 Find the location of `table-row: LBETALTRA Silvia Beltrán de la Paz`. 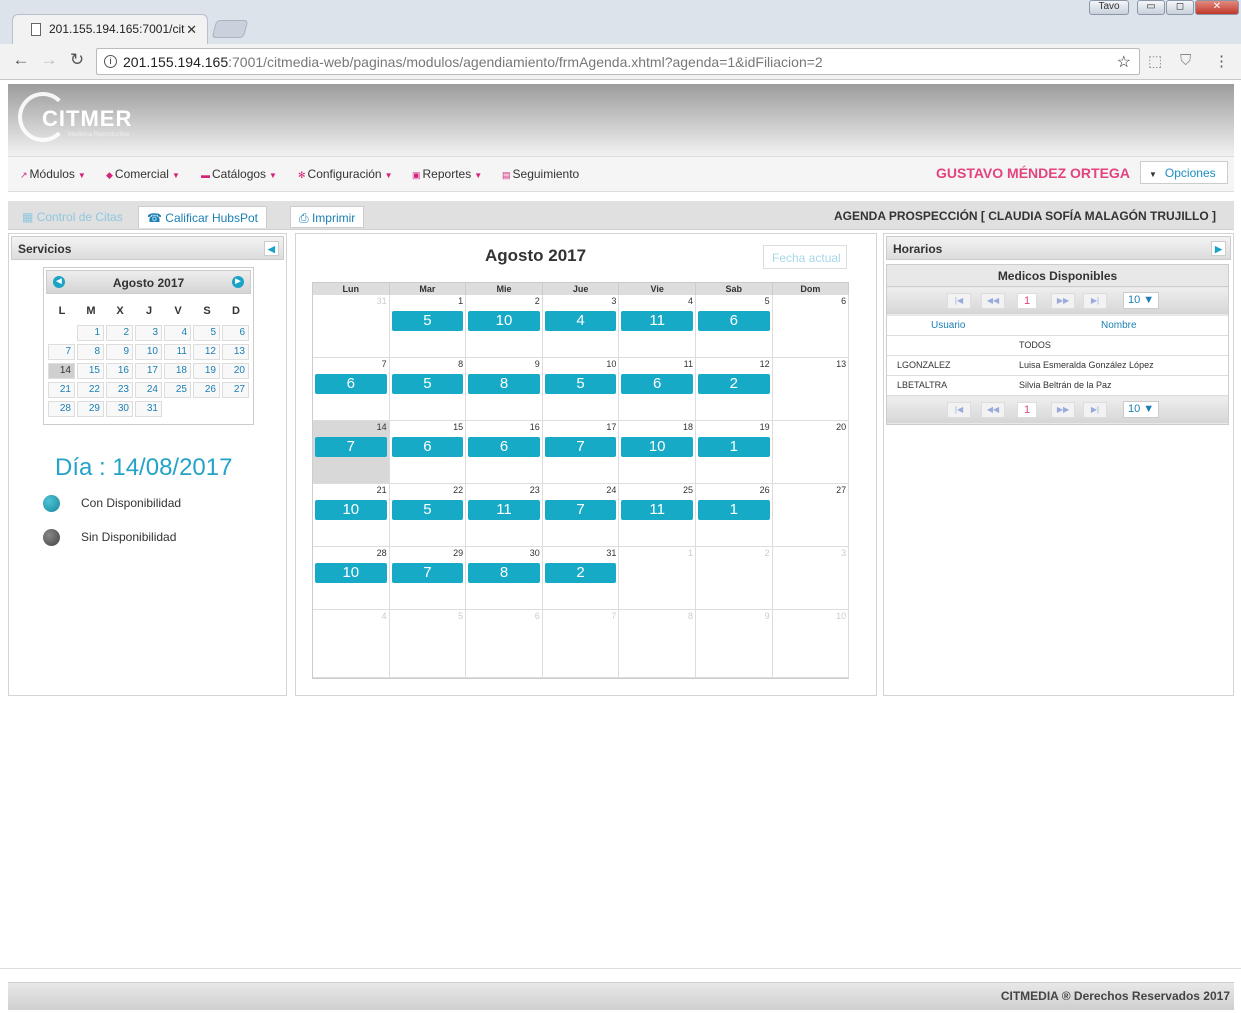

table-row: LBETALTRA Silvia Beltrán de la Paz is located at coordinates (1057, 386).